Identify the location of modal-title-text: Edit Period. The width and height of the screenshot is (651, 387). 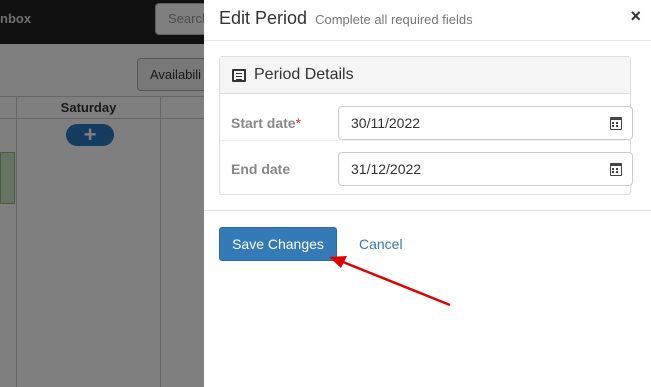
(263, 18).